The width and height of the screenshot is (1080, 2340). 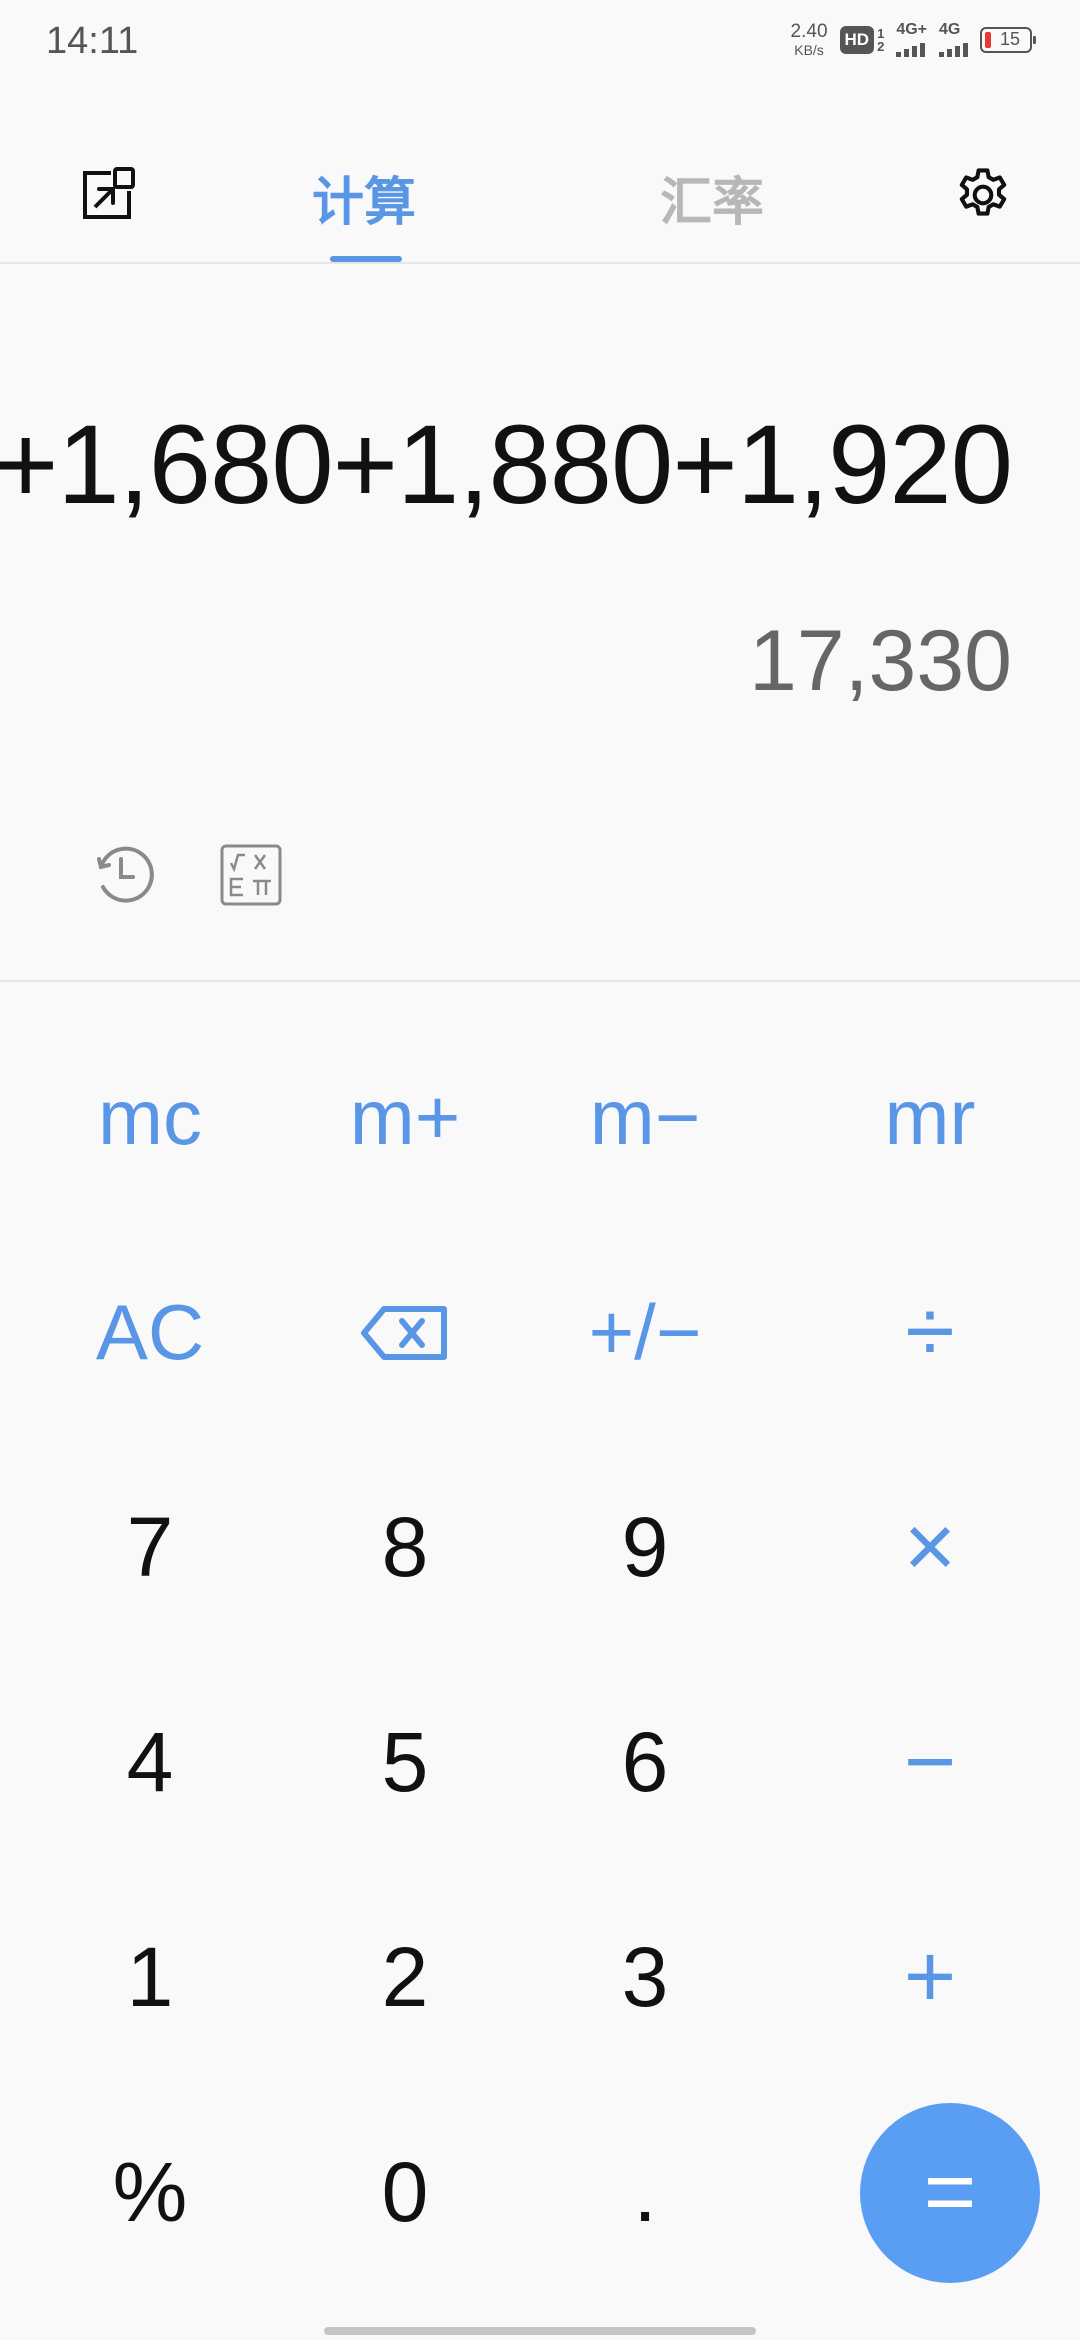 What do you see at coordinates (880, 661) in the screenshot?
I see `result-display: 17,330` at bounding box center [880, 661].